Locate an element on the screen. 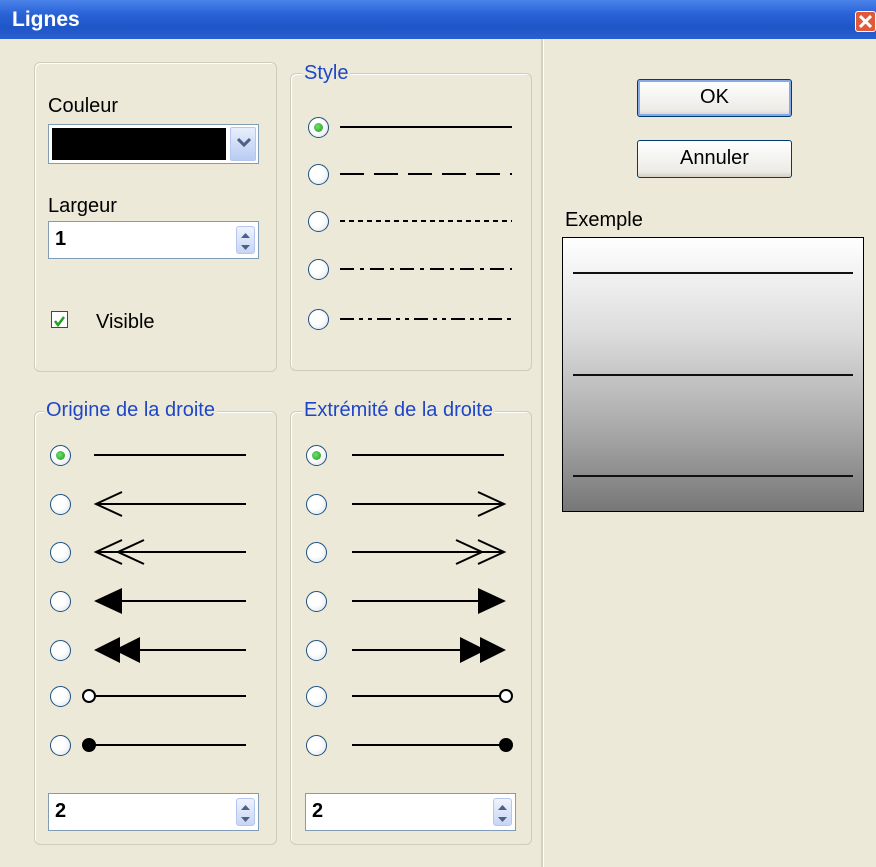  cancel-button: Annuler is located at coordinates (714, 159).